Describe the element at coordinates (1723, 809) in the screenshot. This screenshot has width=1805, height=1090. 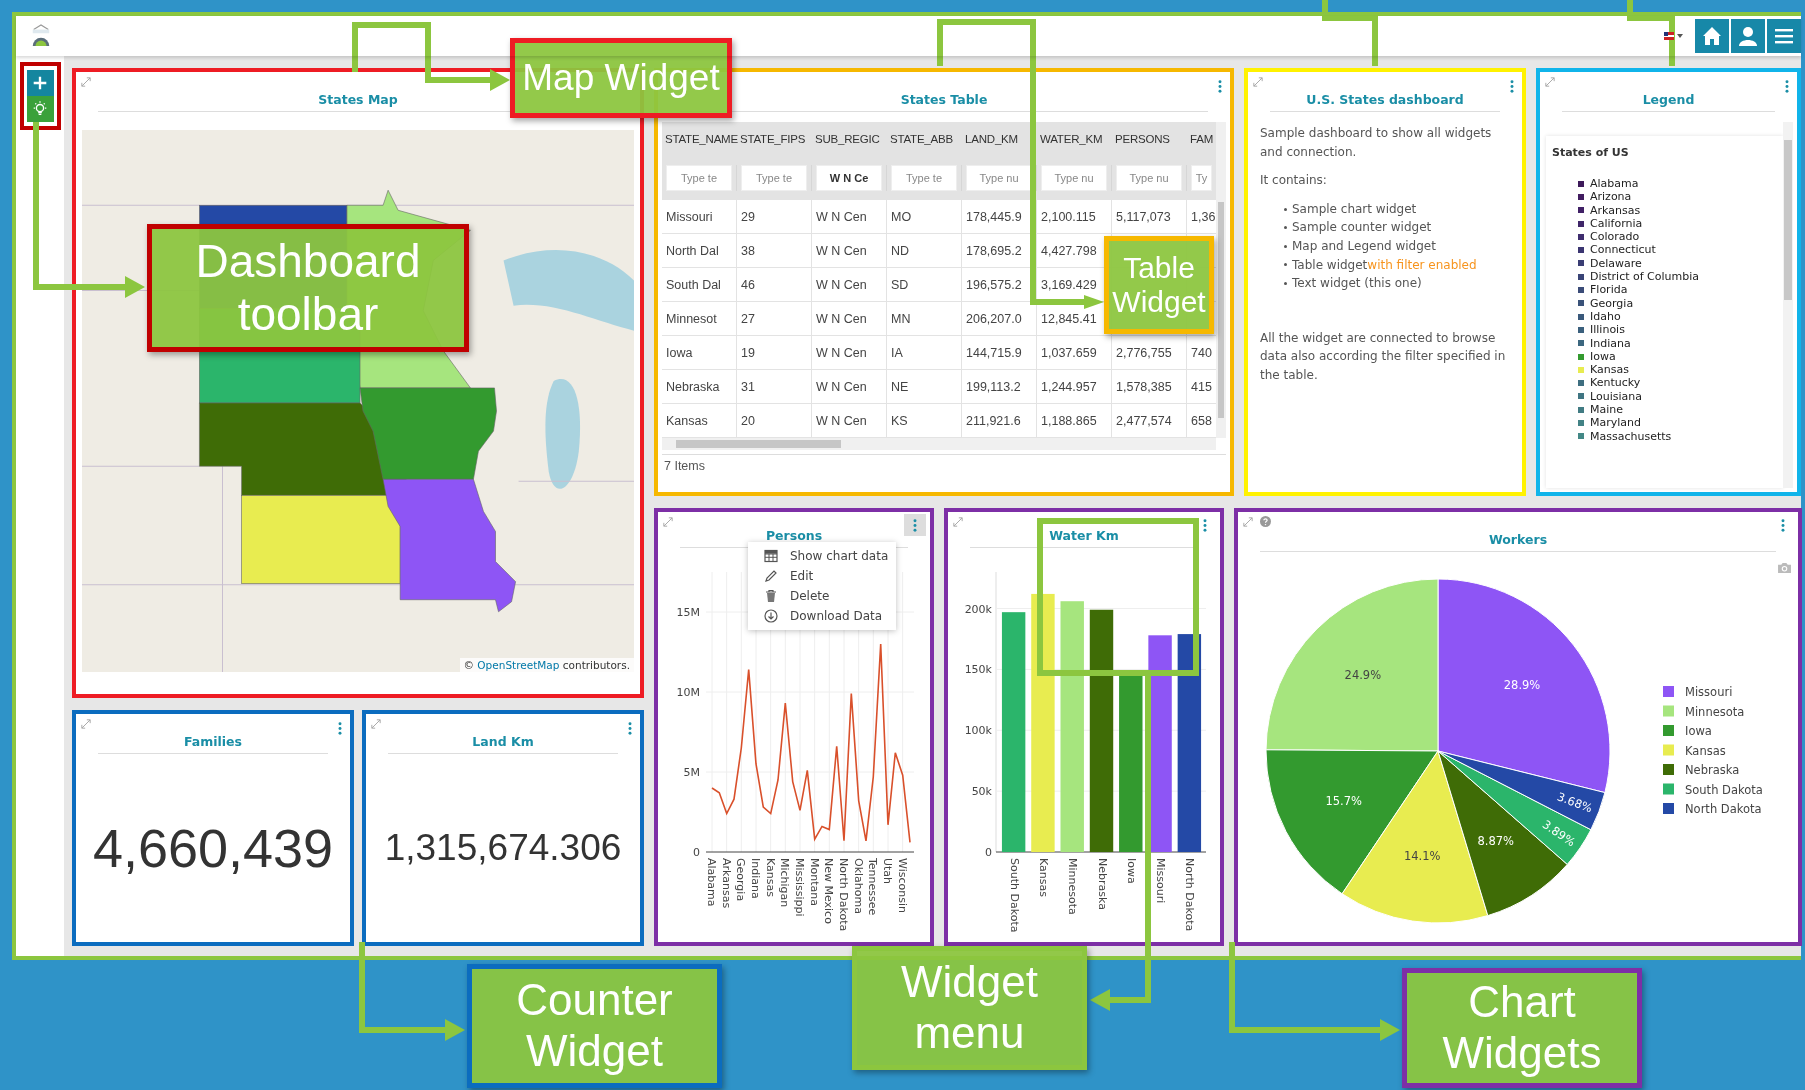
I see `legend-label: North Dakota` at that location.